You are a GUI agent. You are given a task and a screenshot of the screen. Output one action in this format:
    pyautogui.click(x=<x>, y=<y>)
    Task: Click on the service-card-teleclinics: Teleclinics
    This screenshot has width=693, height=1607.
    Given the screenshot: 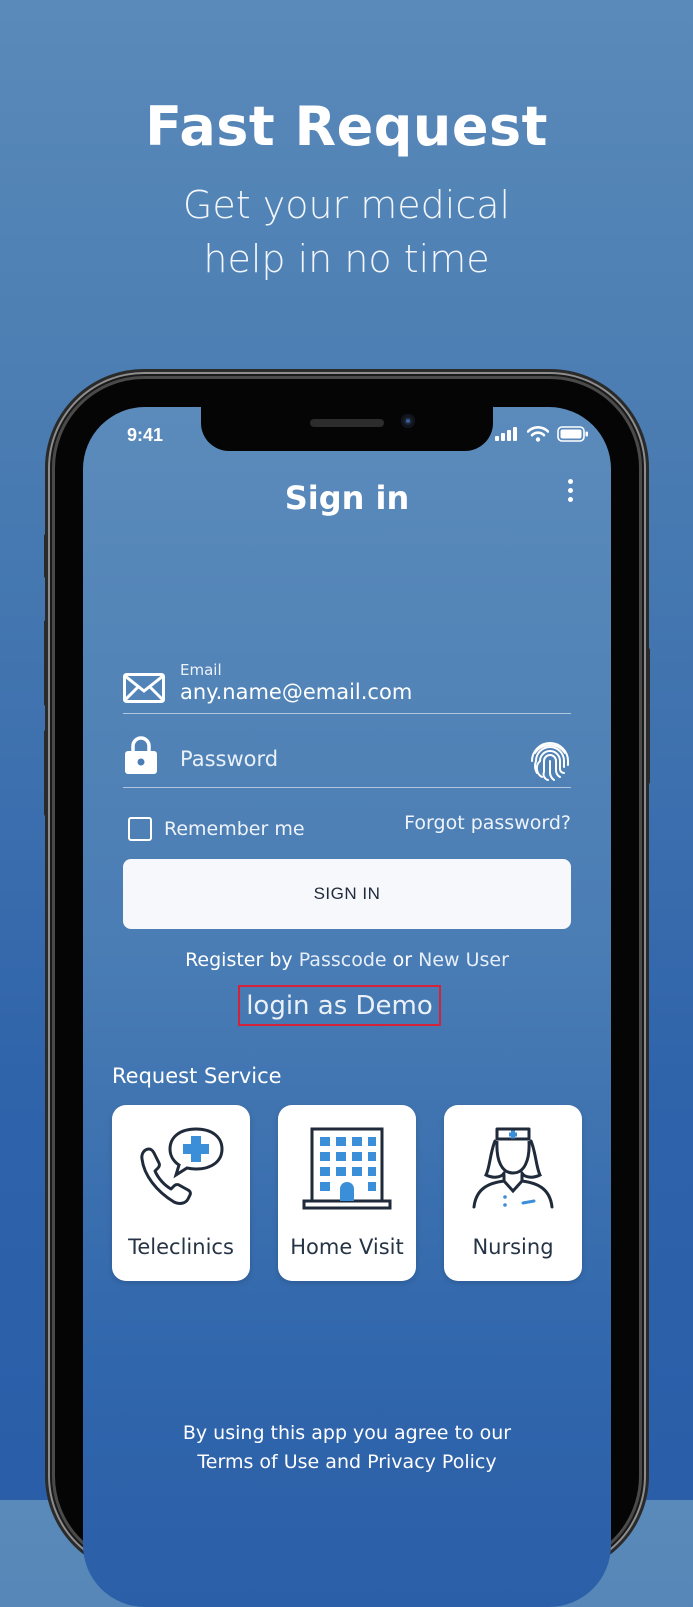 What is the action you would take?
    pyautogui.click(x=181, y=1193)
    